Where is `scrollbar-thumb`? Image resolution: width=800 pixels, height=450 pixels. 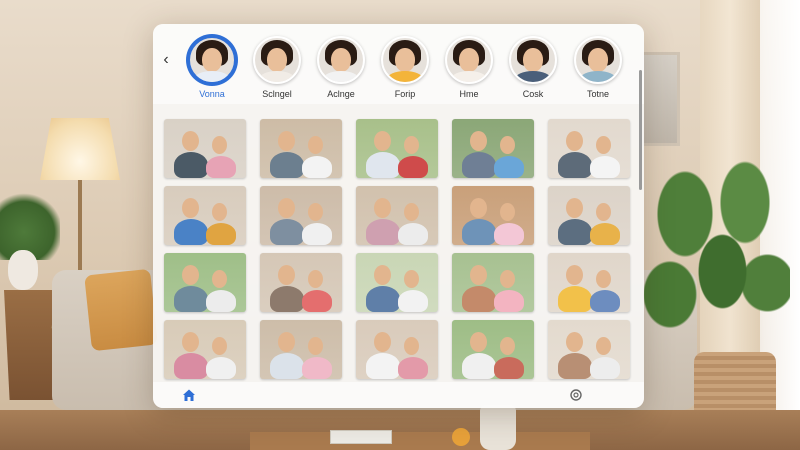 scrollbar-thumb is located at coordinates (640, 130).